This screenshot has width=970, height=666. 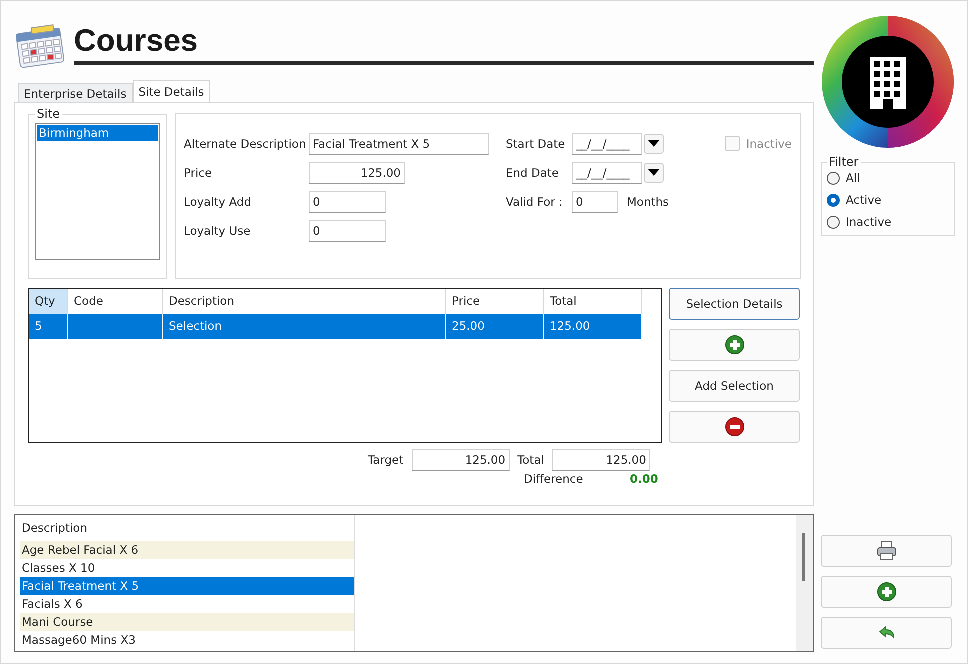 I want to click on field-label: Start Date, so click(x=536, y=143).